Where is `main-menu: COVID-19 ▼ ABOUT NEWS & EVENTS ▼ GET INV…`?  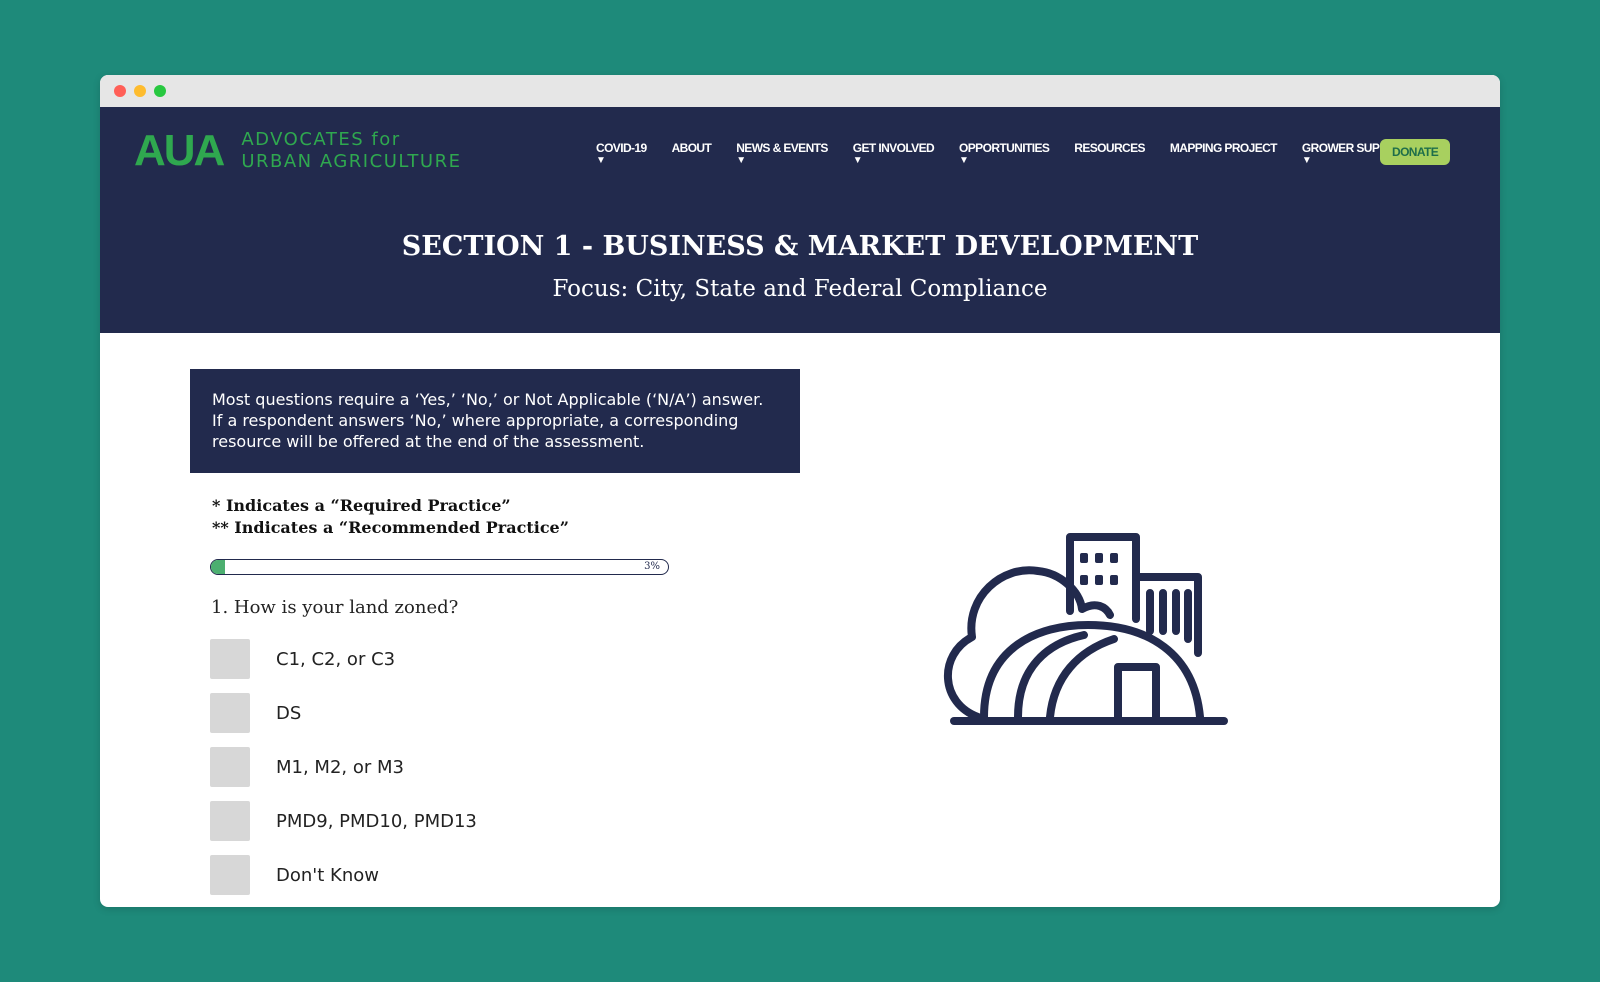 main-menu: COVID-19 ▼ ABOUT NEWS & EVENTS ▼ GET INV… is located at coordinates (1015, 153).